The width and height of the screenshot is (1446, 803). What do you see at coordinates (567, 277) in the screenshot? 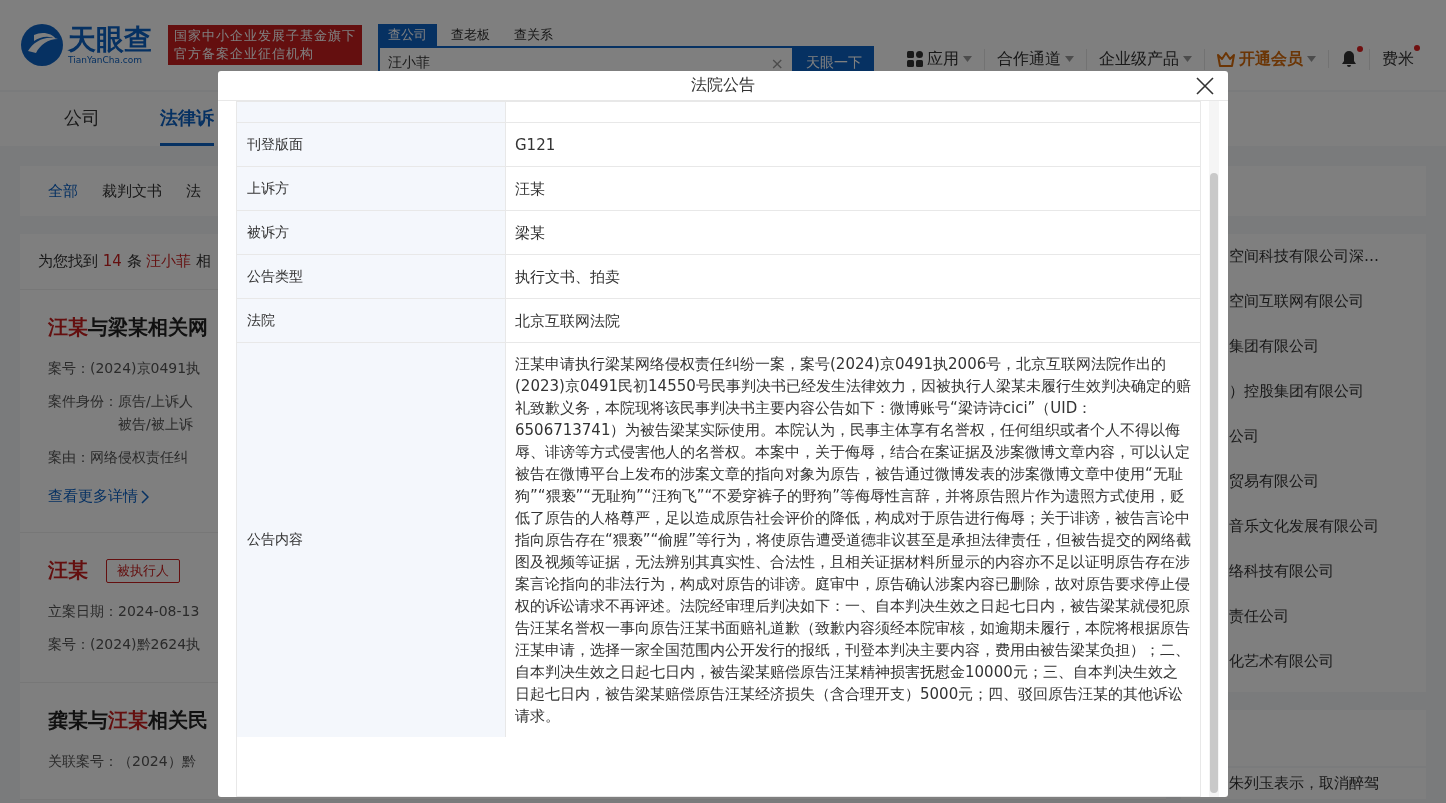
I see `row-value: 执行文书、拍卖` at bounding box center [567, 277].